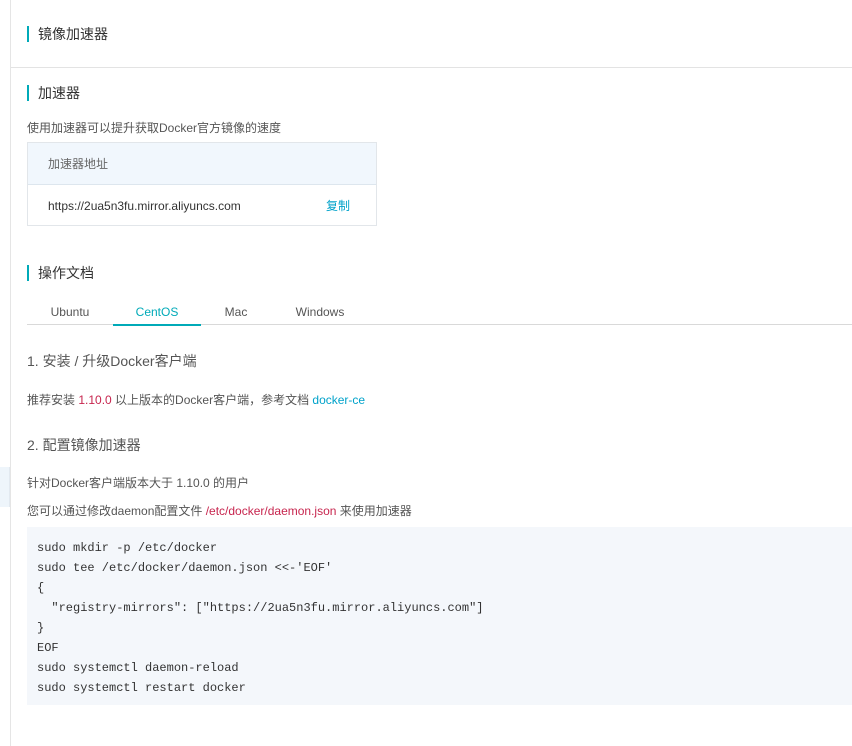  Describe the element at coordinates (59, 93) in the screenshot. I see `accelerator-title-text: 加速器` at that location.